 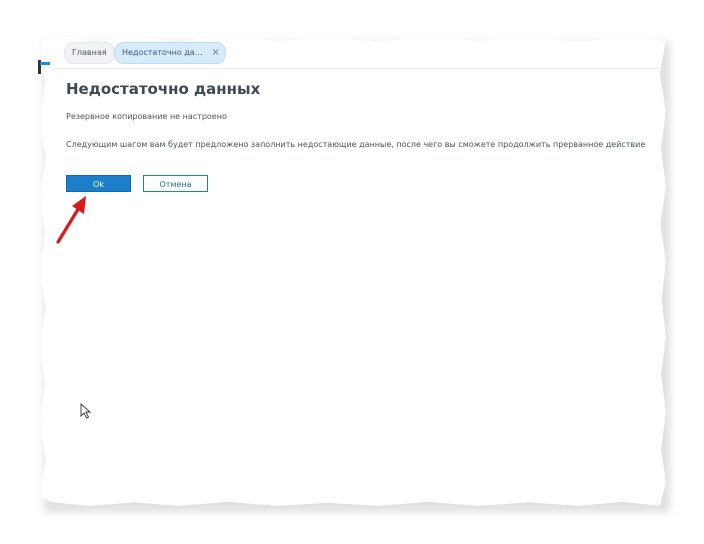 What do you see at coordinates (175, 183) in the screenshot?
I see `cancel-button: Отмена` at bounding box center [175, 183].